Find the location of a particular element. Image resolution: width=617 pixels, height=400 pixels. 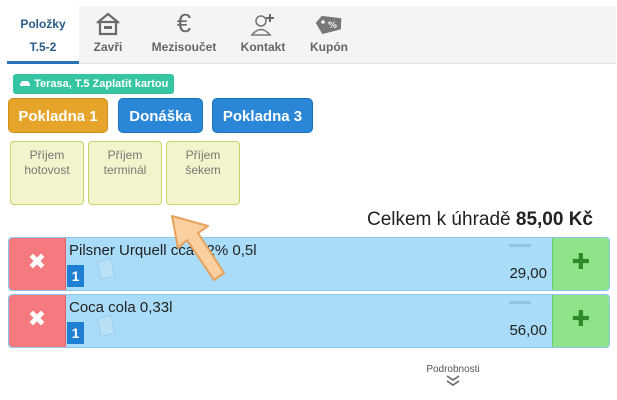

details-toggle: Podrobnosti is located at coordinates (453, 377).